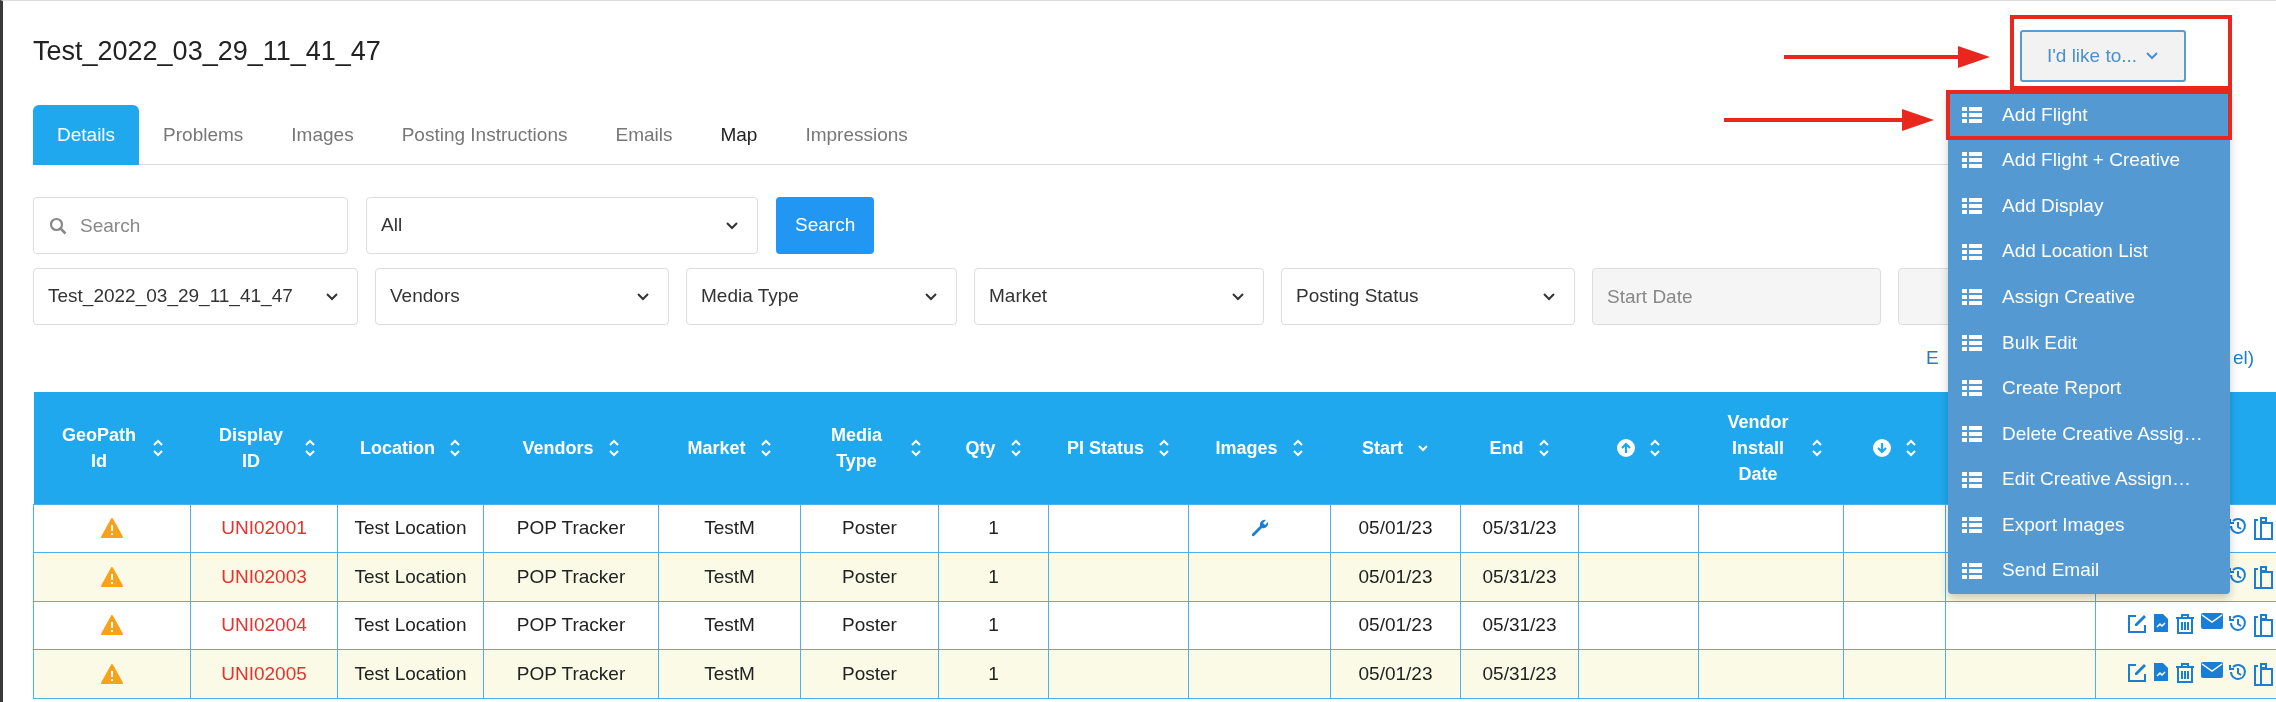 This screenshot has height=702, width=2276. Describe the element at coordinates (1932, 358) in the screenshot. I see `link-text: E` at that location.